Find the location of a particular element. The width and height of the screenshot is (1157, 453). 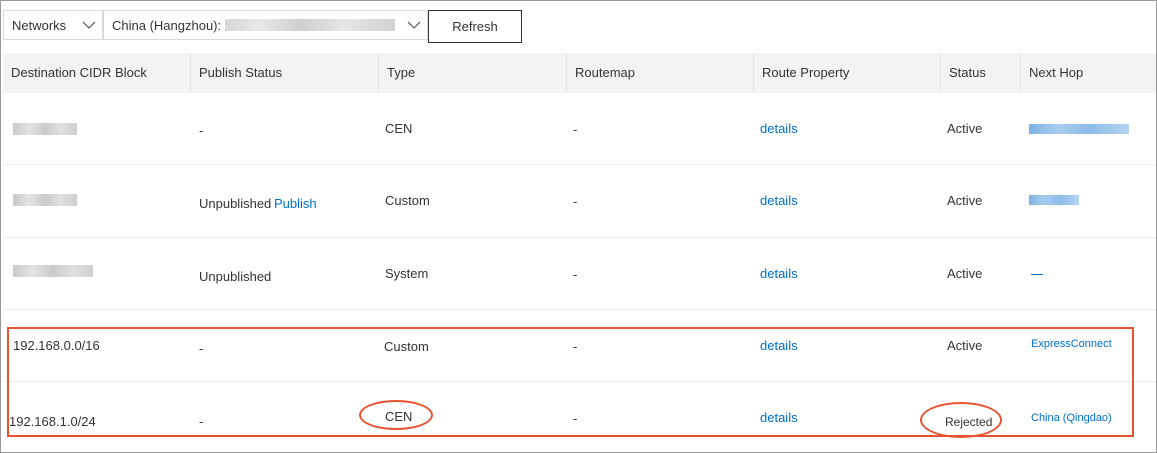

region-select: China (Hangzhou): is located at coordinates (265, 25).